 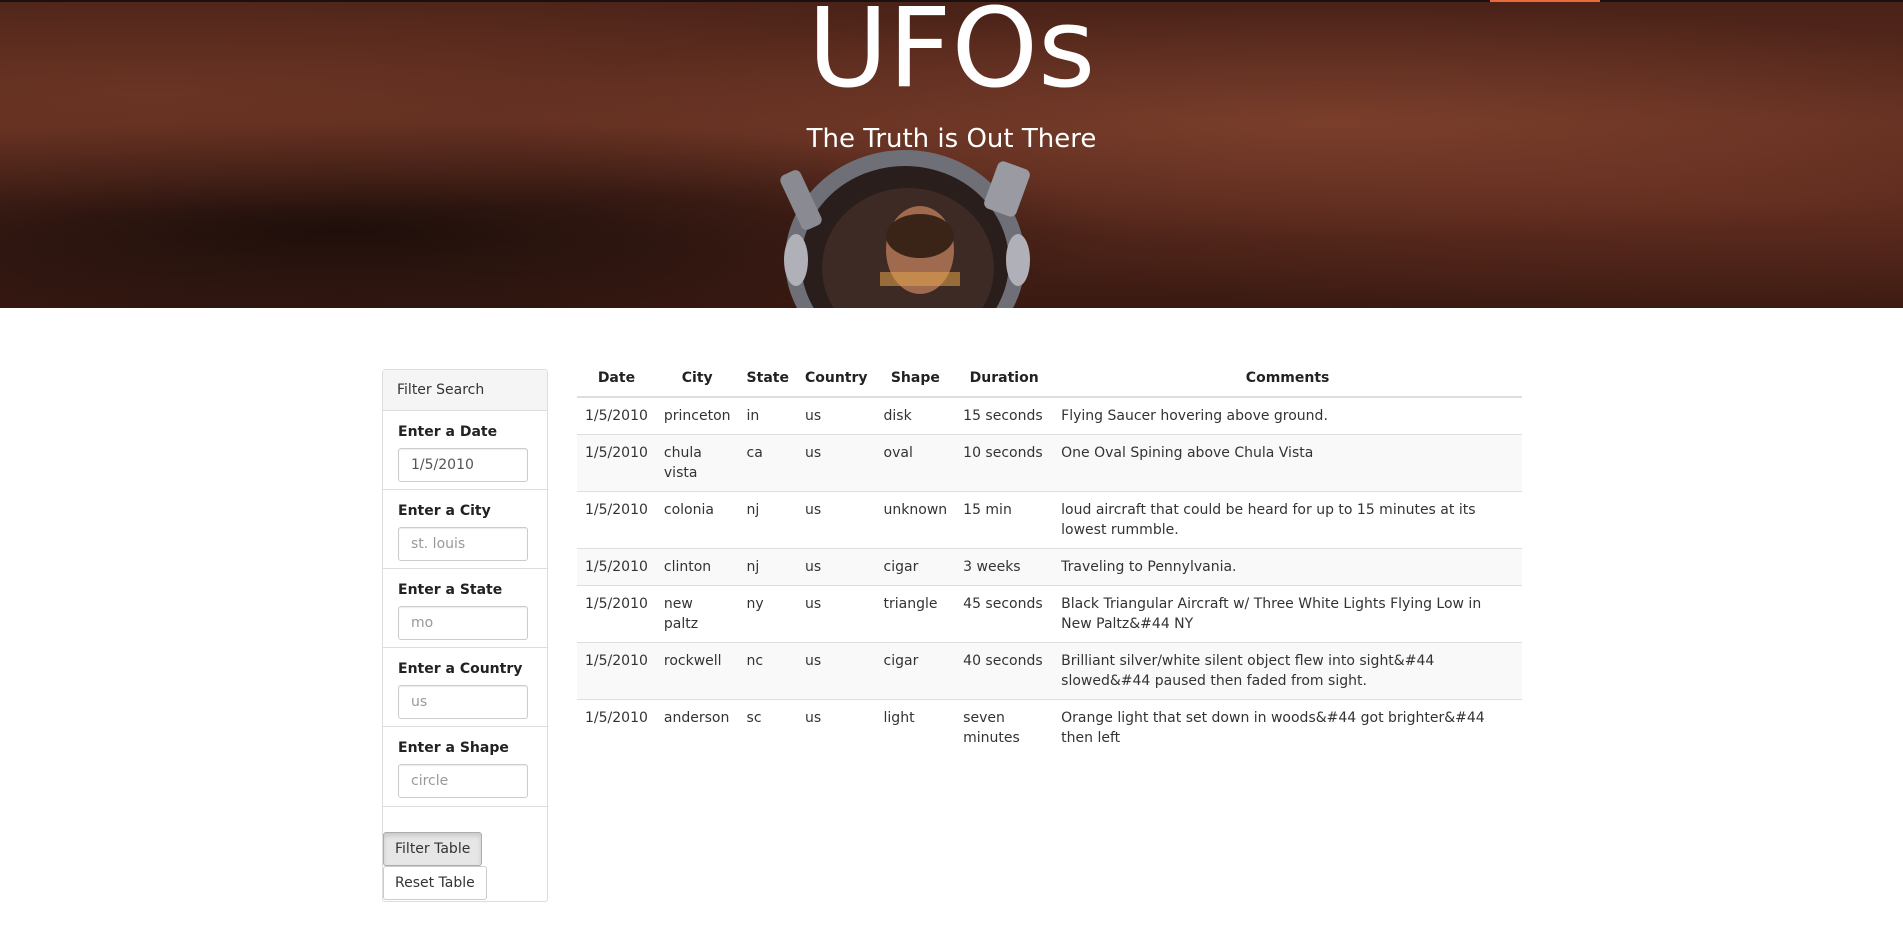 I want to click on cell-shape: disk, so click(x=897, y=416).